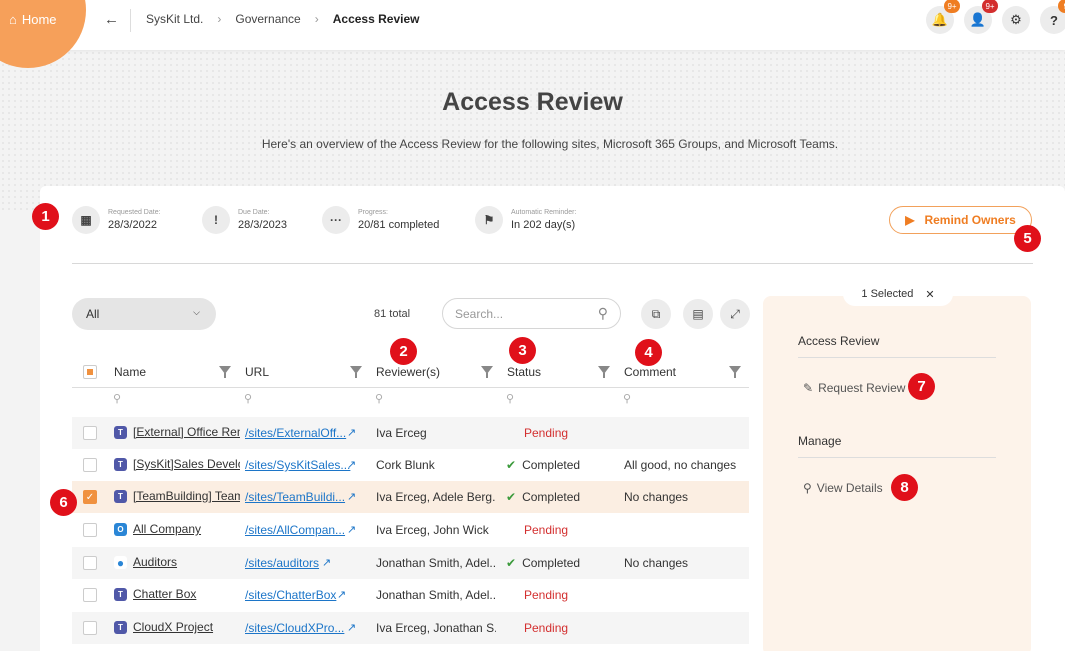 Image resolution: width=1065 pixels, height=651 pixels. What do you see at coordinates (960, 220) in the screenshot?
I see `remind-owners-button: ▶ Remind Owners` at bounding box center [960, 220].